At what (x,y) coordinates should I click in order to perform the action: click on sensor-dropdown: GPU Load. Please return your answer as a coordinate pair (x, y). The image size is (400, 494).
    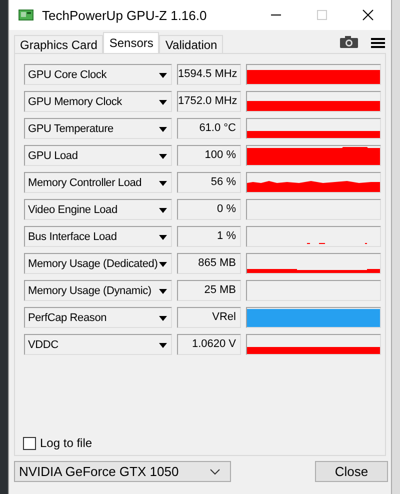
    Looking at the image, I should click on (98, 155).